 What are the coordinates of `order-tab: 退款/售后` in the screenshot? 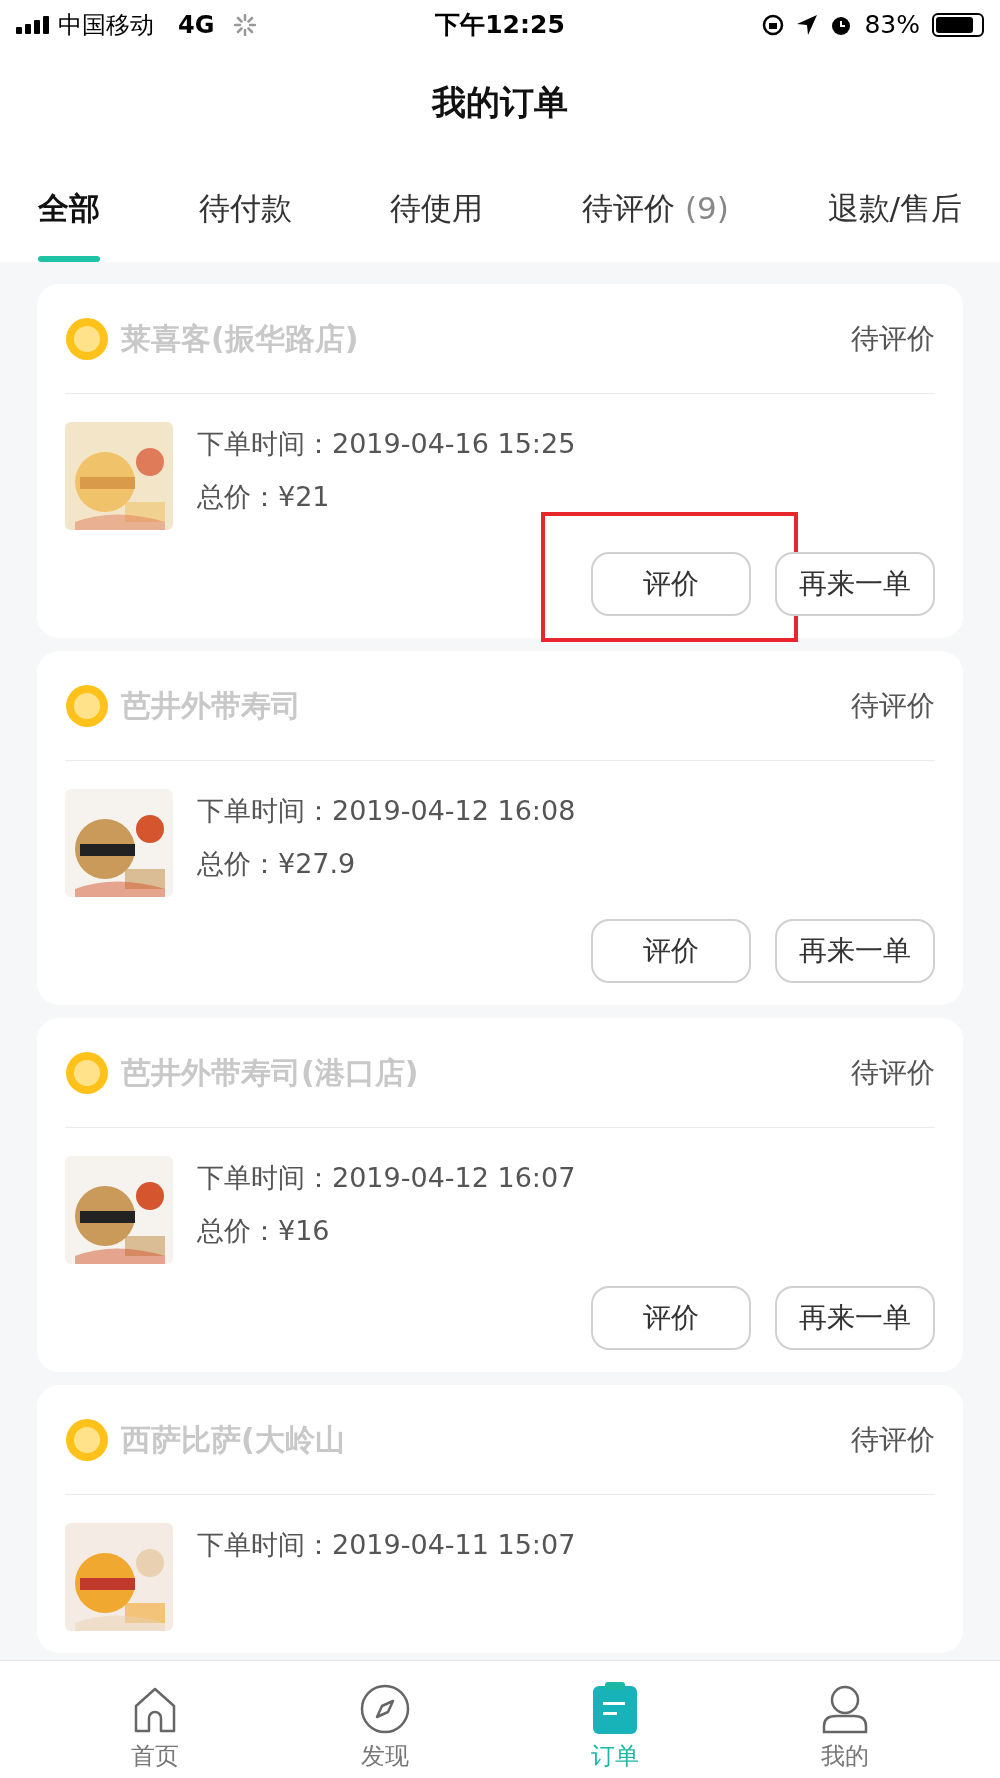 It's located at (894, 223).